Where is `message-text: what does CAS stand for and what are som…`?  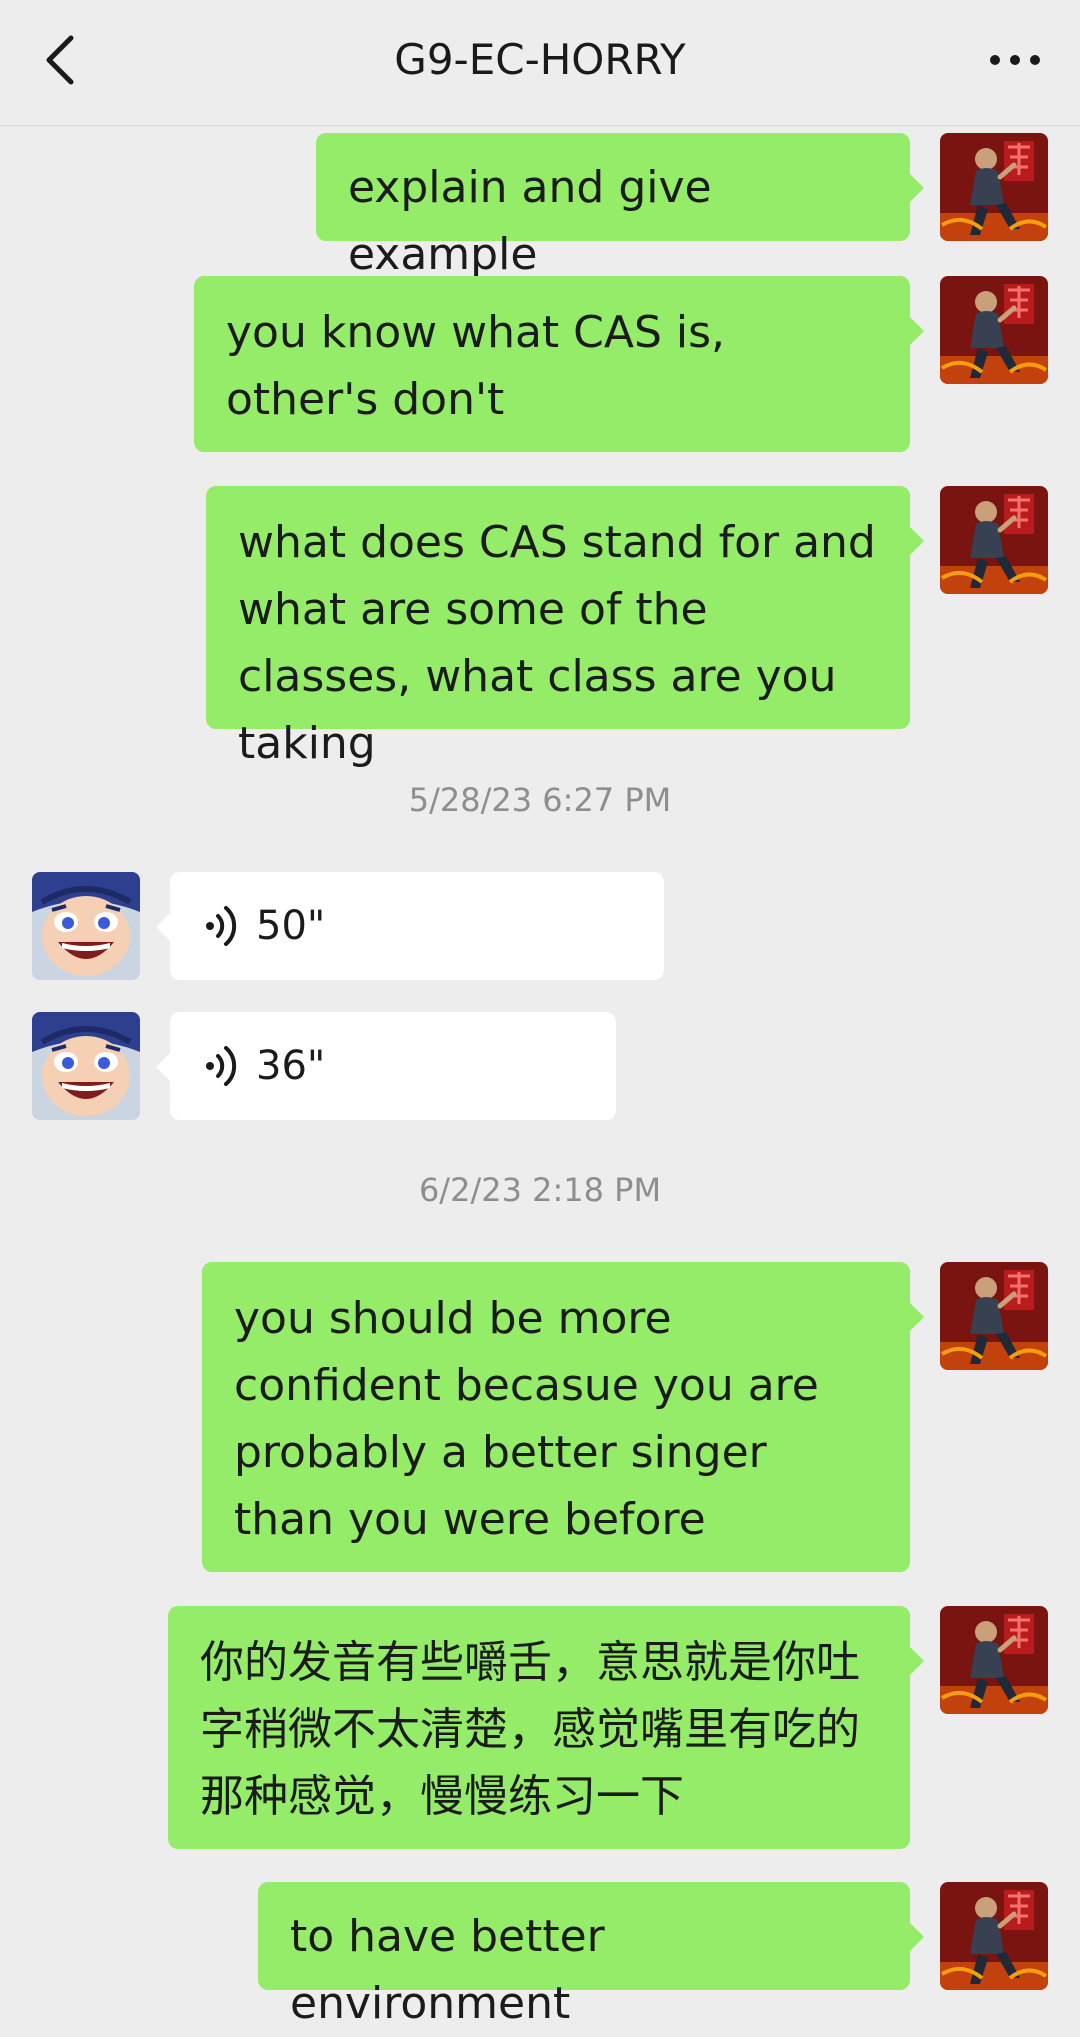
message-text: what does CAS stand for and what are som… is located at coordinates (557, 643).